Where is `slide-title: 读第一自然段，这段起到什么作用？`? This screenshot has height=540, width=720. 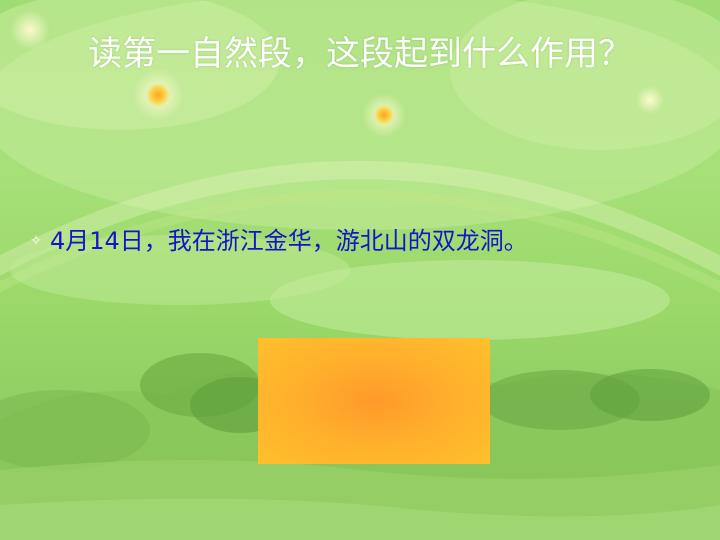
slide-title: 读第一自然段，这段起到什么作用？ is located at coordinates (360, 54).